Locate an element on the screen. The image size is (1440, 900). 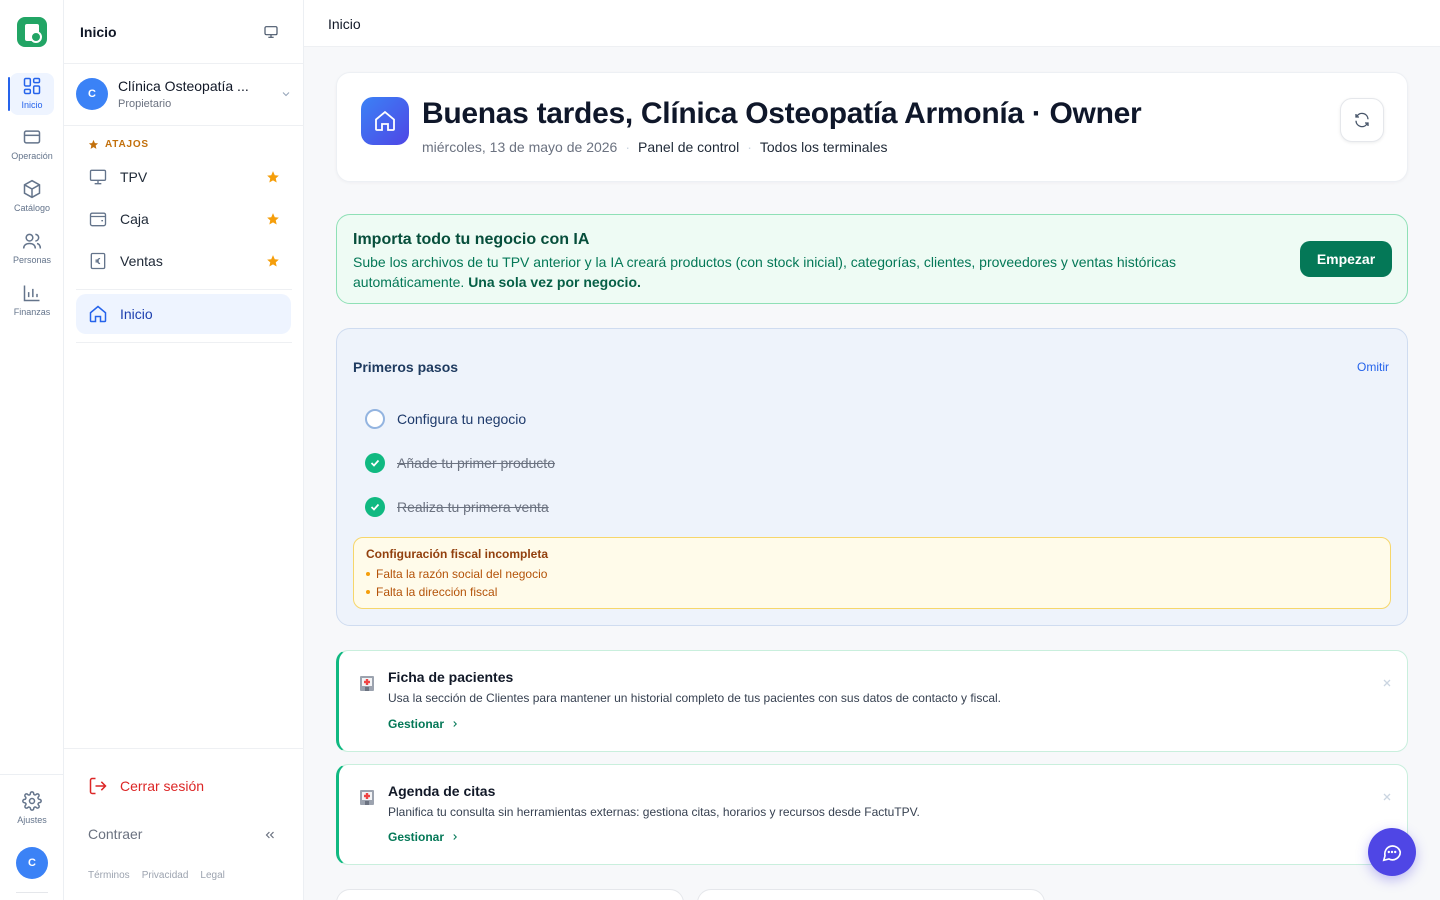
shortcut-tpv: TPV is located at coordinates (184, 177).